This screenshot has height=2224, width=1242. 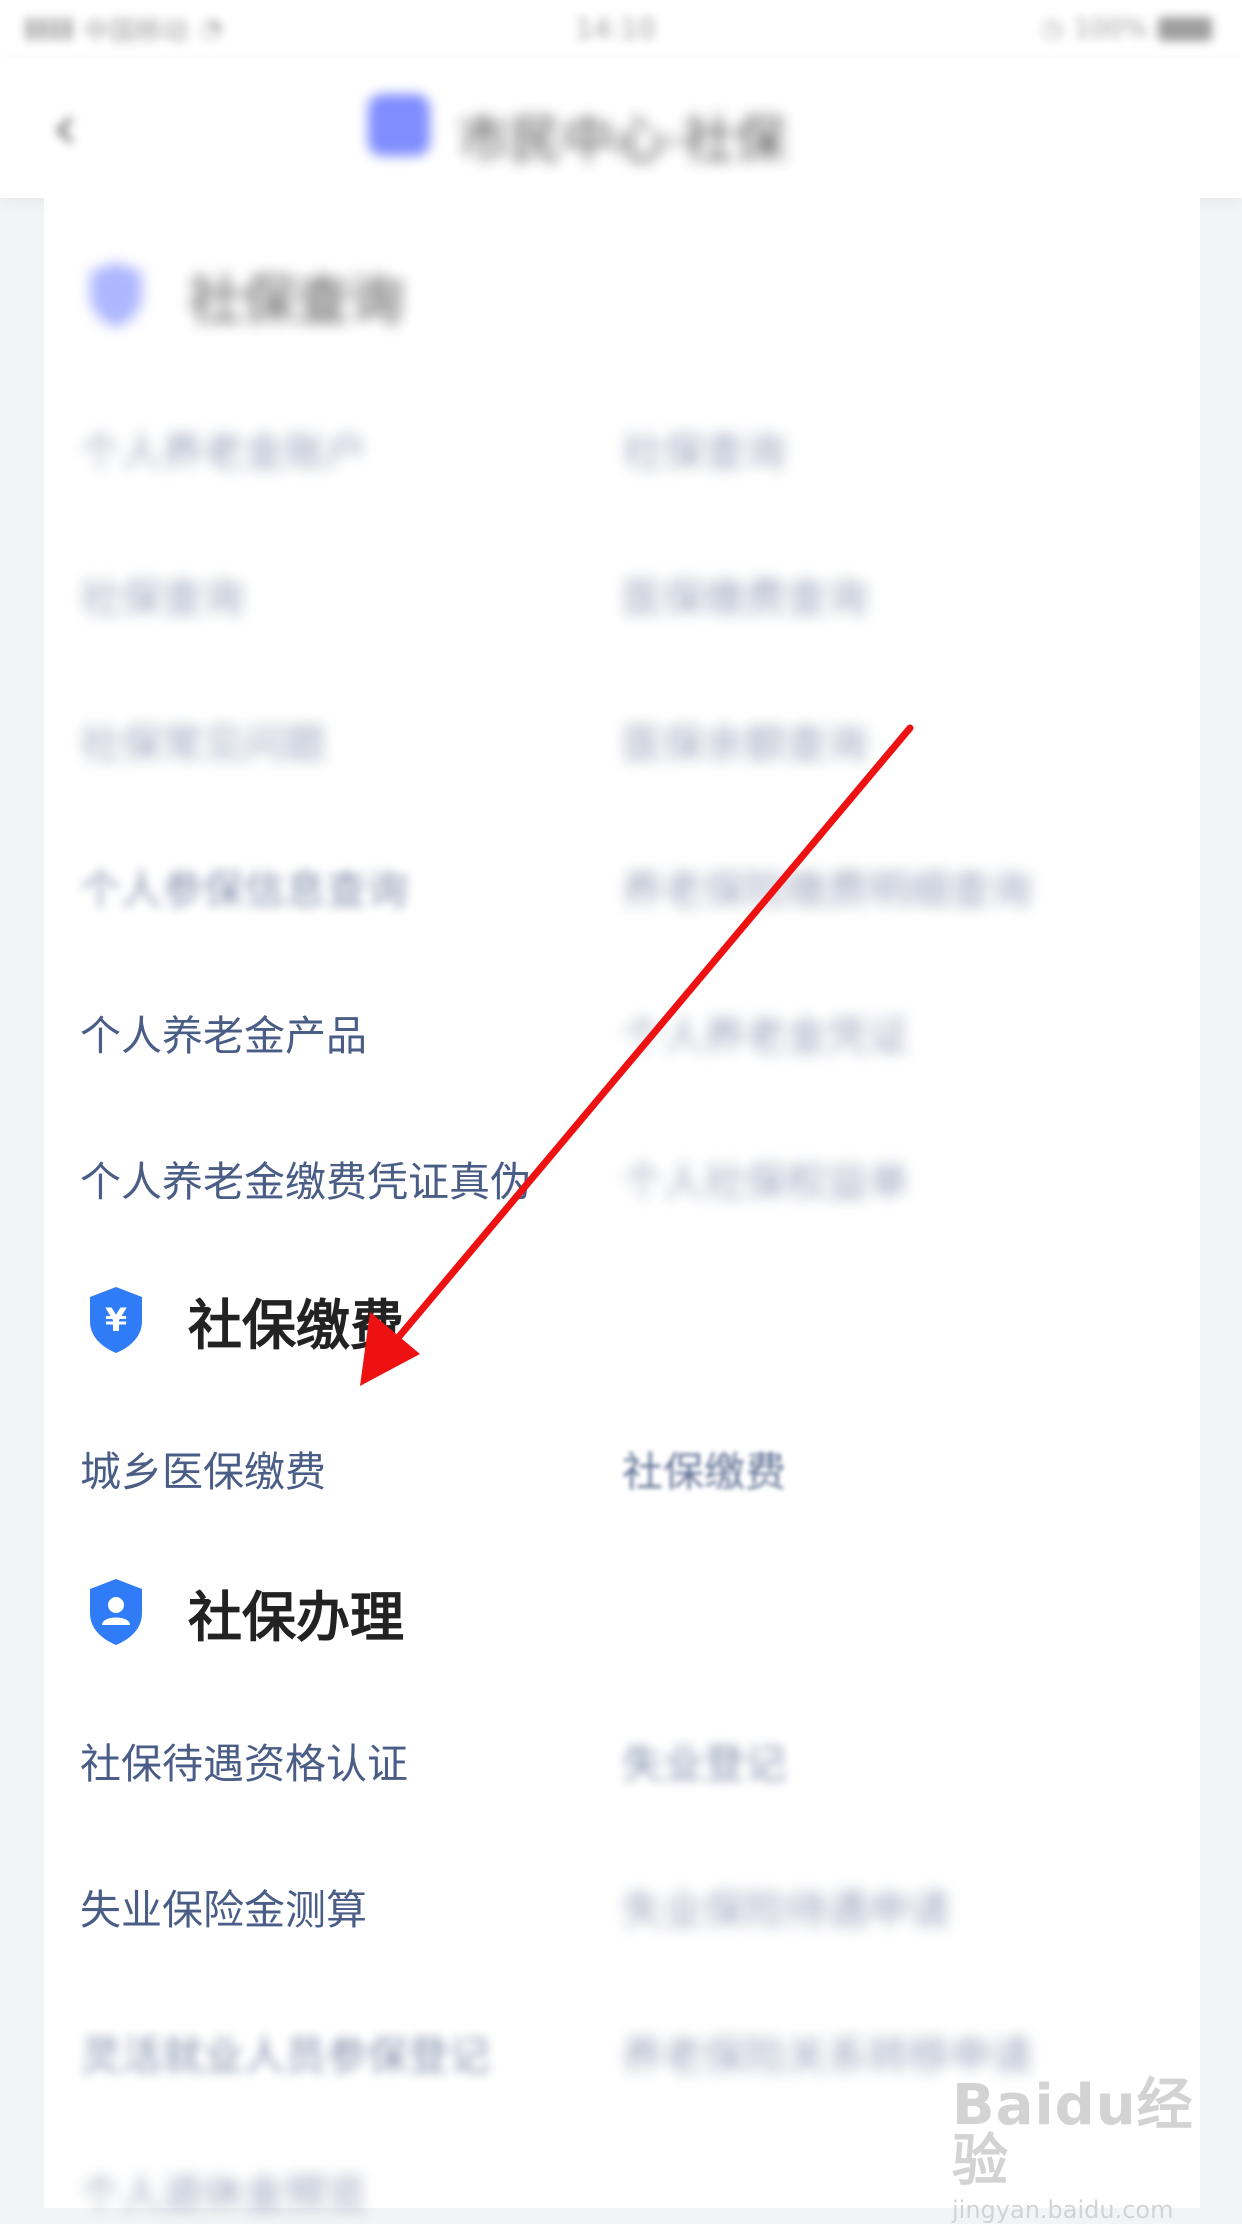 I want to click on shield-yuan-icon: ¥, so click(x=116, y=1320).